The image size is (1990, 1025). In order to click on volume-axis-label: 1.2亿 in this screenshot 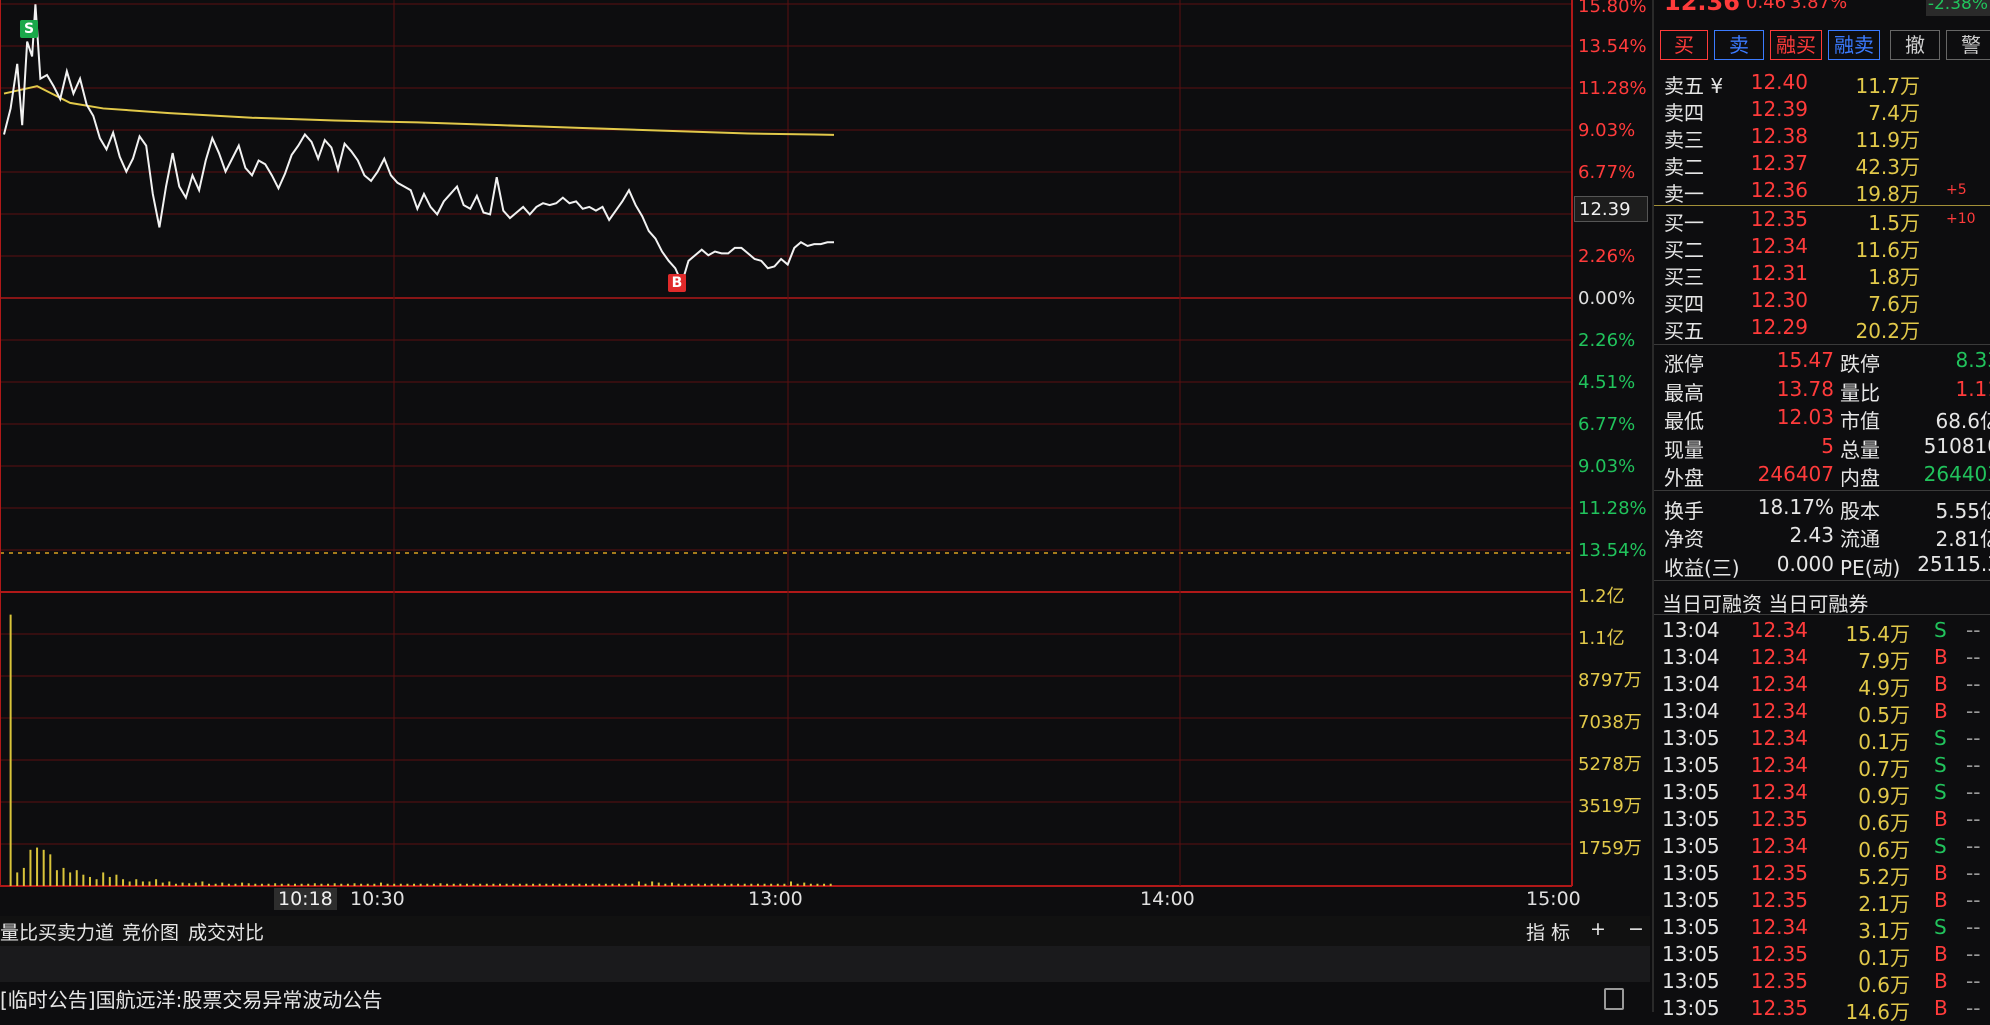, I will do `click(1601, 596)`.